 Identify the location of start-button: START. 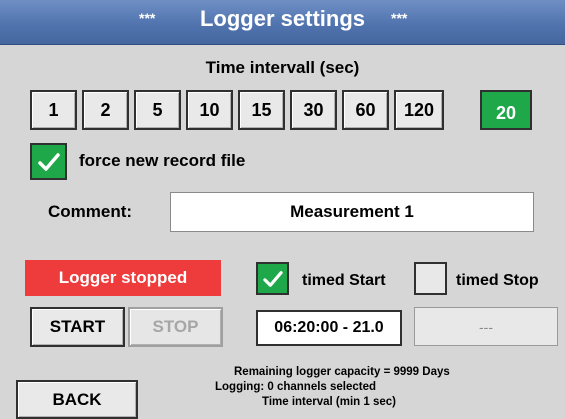
(77, 327).